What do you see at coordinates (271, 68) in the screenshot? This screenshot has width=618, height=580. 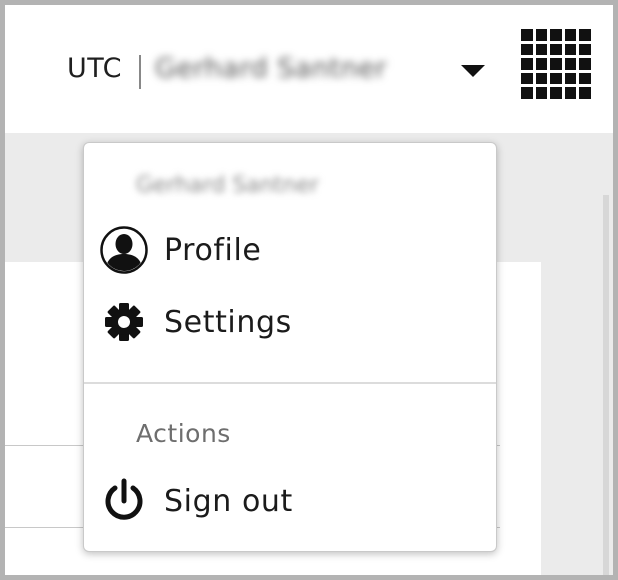 I see `user-menu-name: Gerhard Santner` at bounding box center [271, 68].